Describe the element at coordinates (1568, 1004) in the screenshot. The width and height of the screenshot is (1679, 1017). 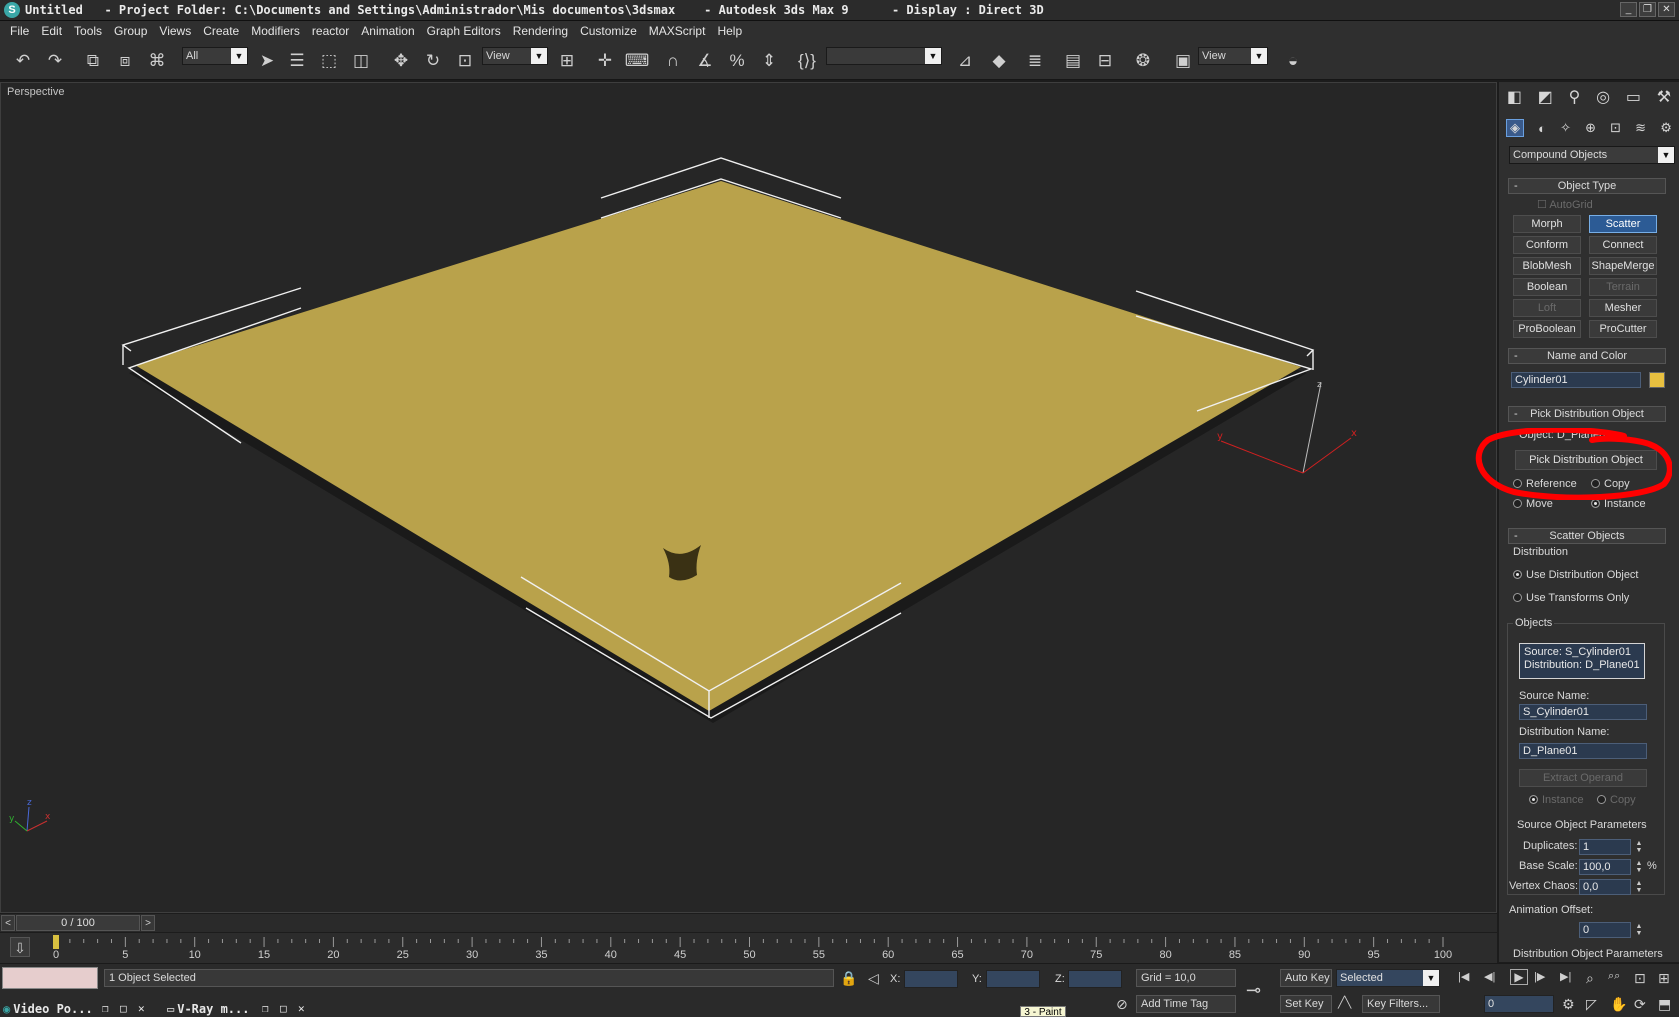
I see `time-configuration-icon: ⚙` at that location.